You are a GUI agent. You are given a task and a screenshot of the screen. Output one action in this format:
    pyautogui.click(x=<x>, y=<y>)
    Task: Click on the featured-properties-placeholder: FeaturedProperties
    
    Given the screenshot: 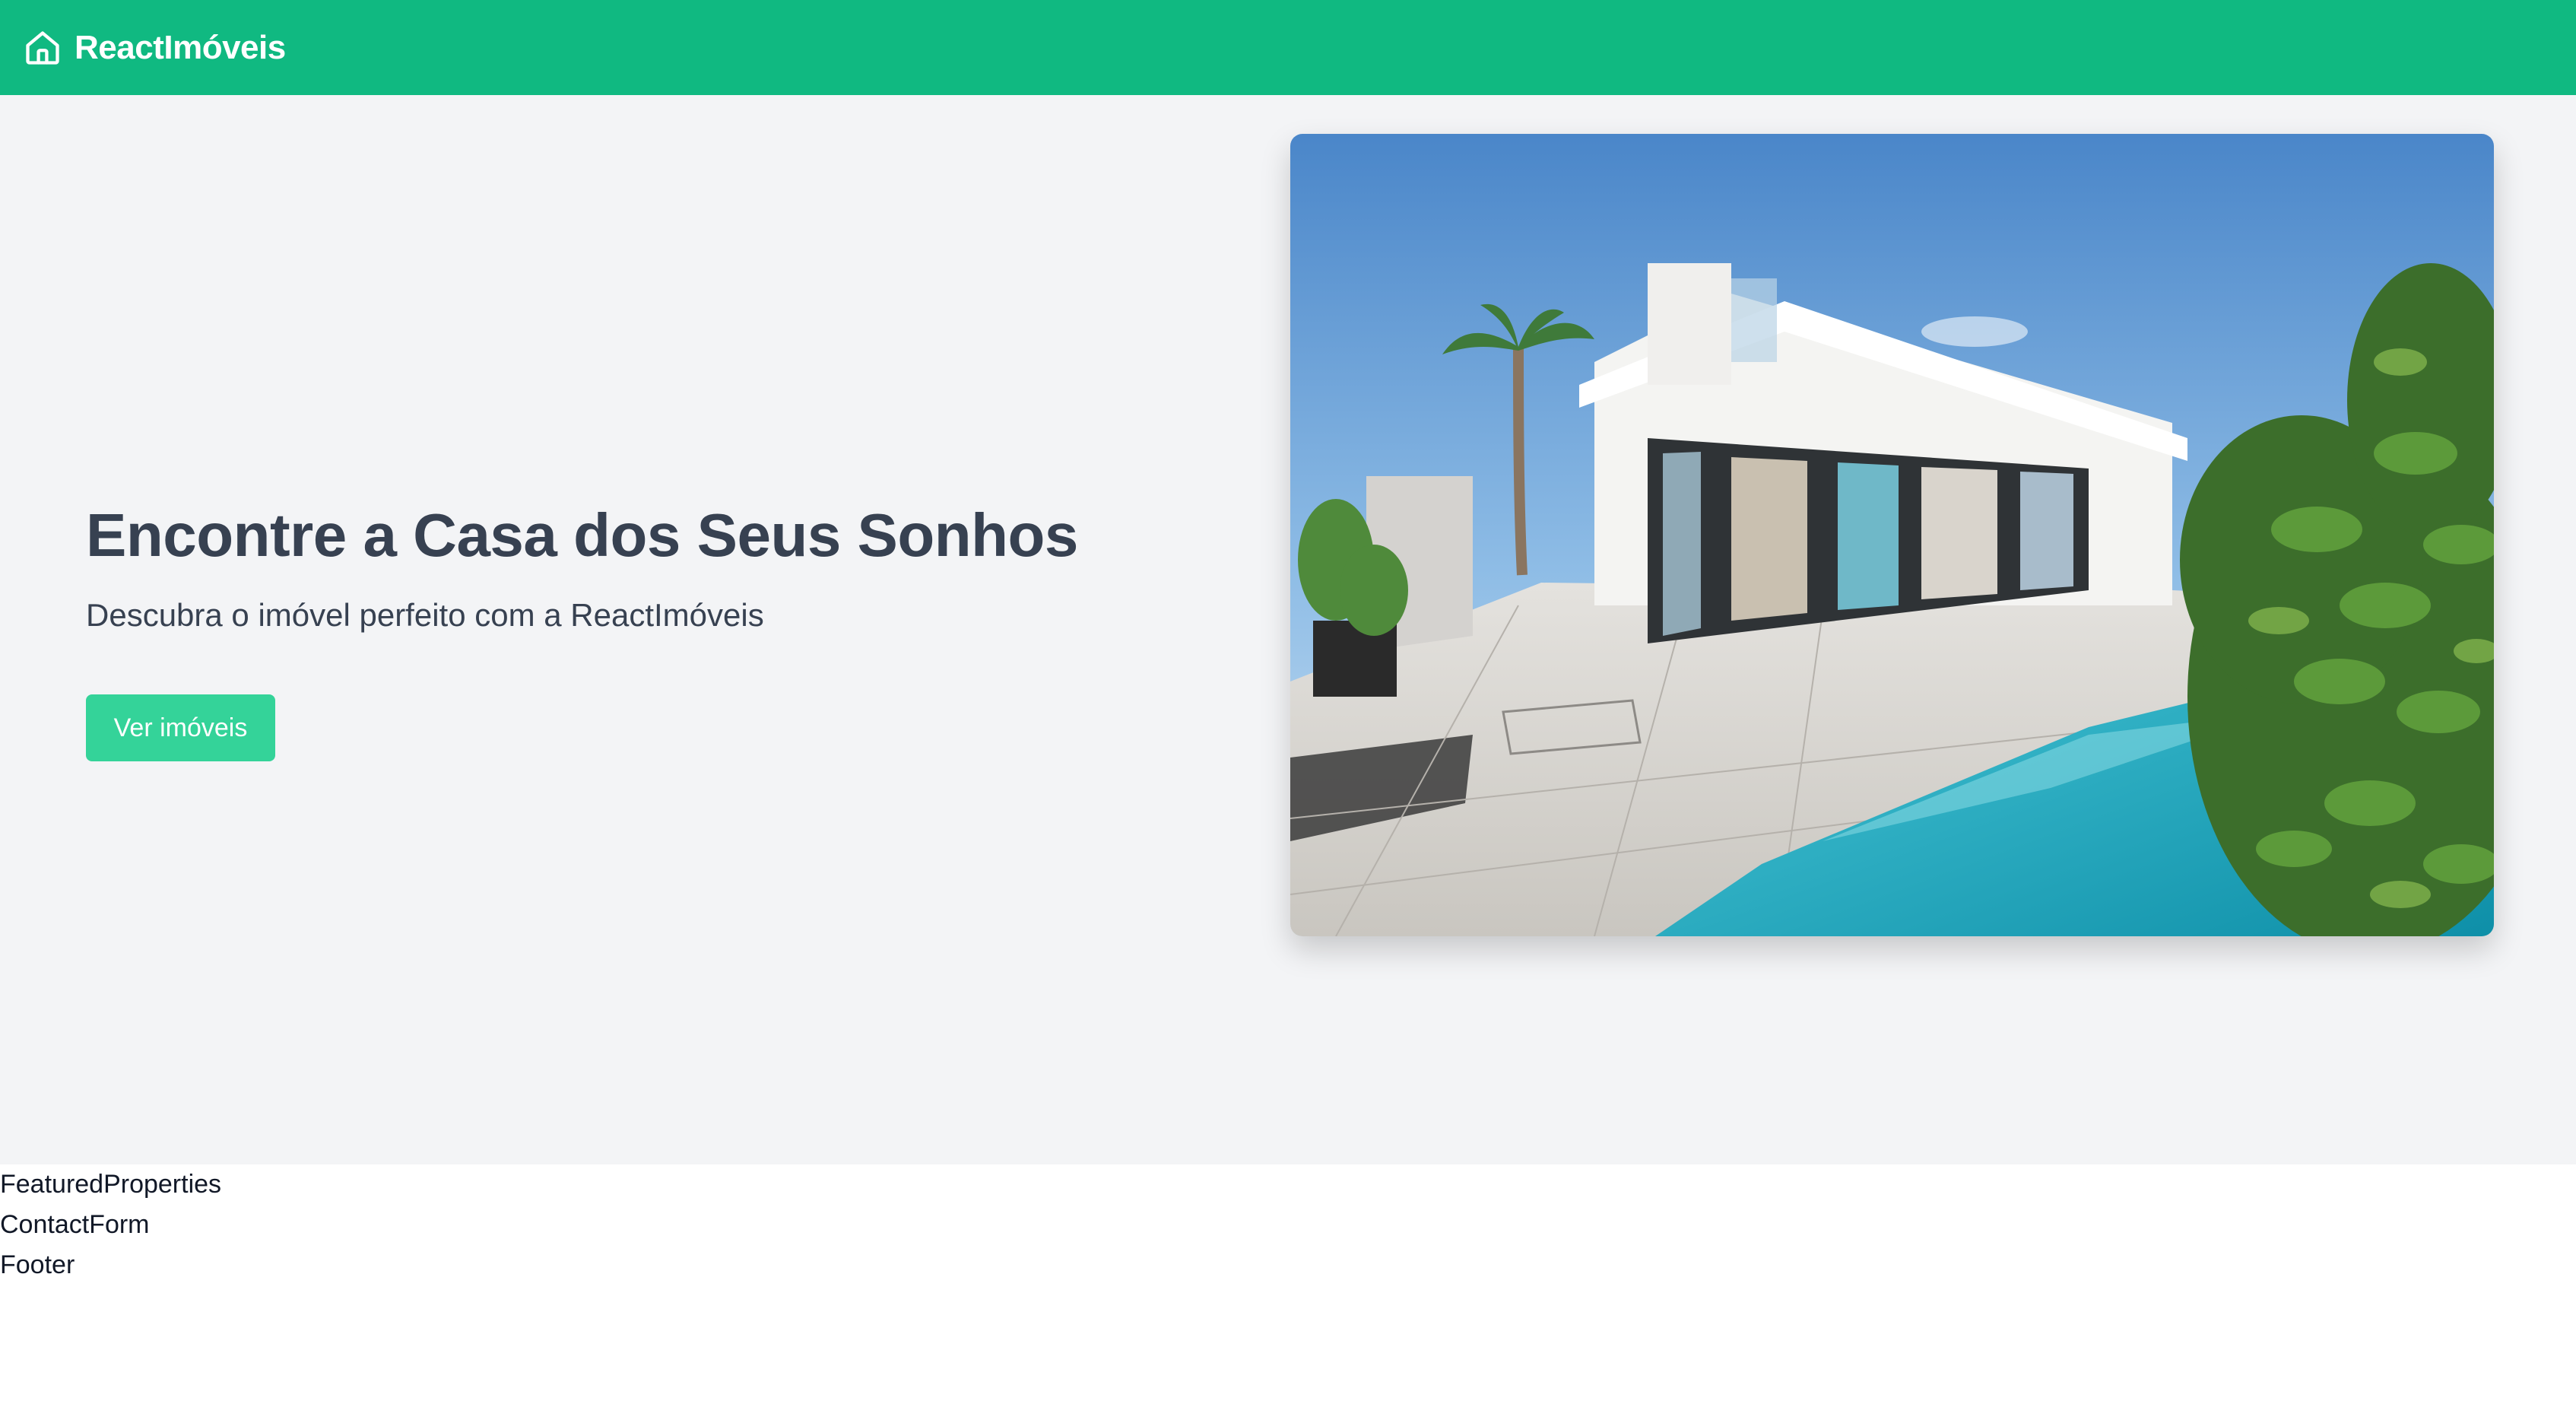 What is the action you would take?
    pyautogui.click(x=111, y=1184)
    